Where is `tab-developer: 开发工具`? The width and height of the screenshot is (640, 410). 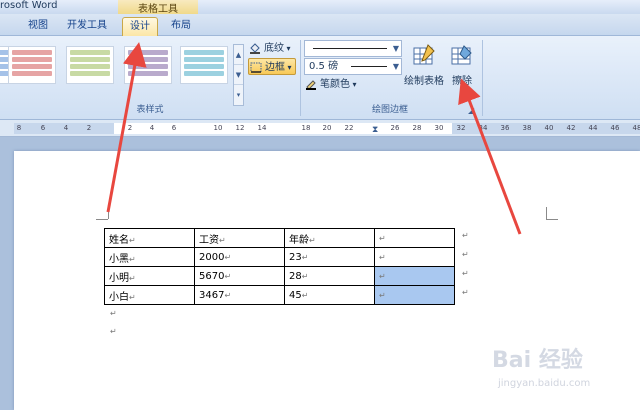
tab-developer: 开发工具 is located at coordinates (87, 26).